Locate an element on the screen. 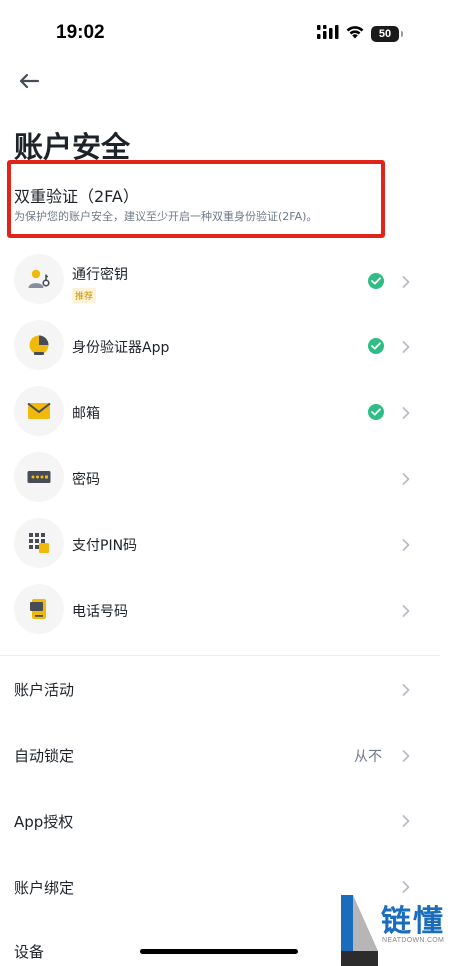 This screenshot has height=966, width=453. row-label: App授权 is located at coordinates (44, 822).